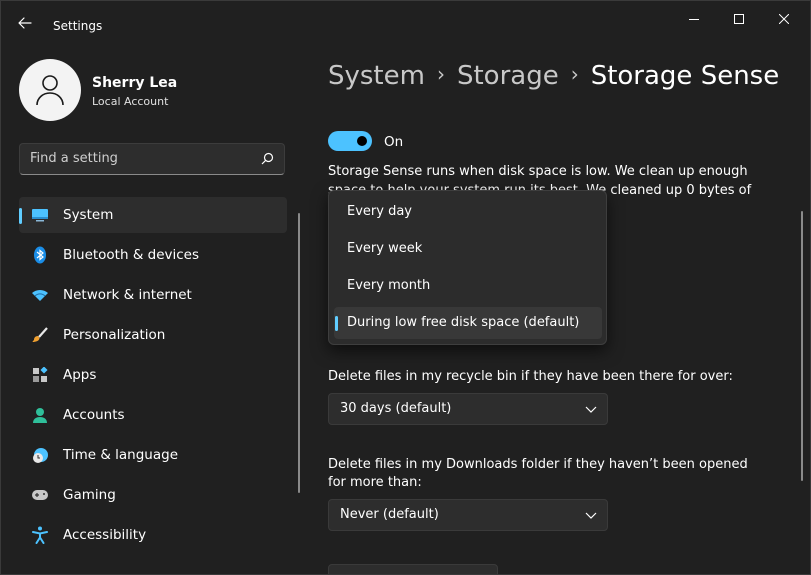 The height and width of the screenshot is (575, 811). Describe the element at coordinates (40, 495) in the screenshot. I see `gamepad-icon` at that location.